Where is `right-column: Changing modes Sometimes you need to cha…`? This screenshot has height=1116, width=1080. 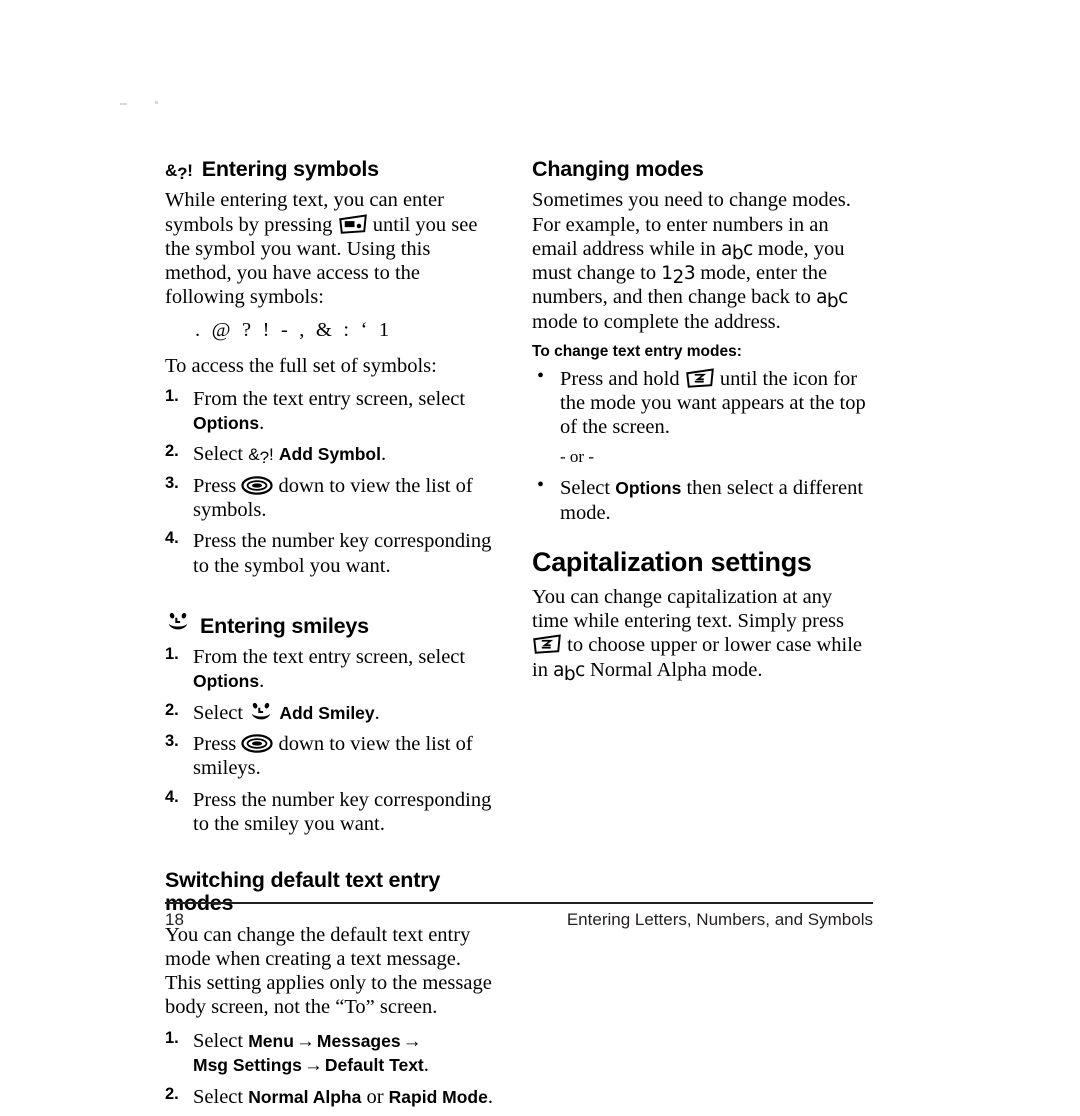
right-column: Changing modes Sometimes you need to cha… is located at coordinates (699, 424).